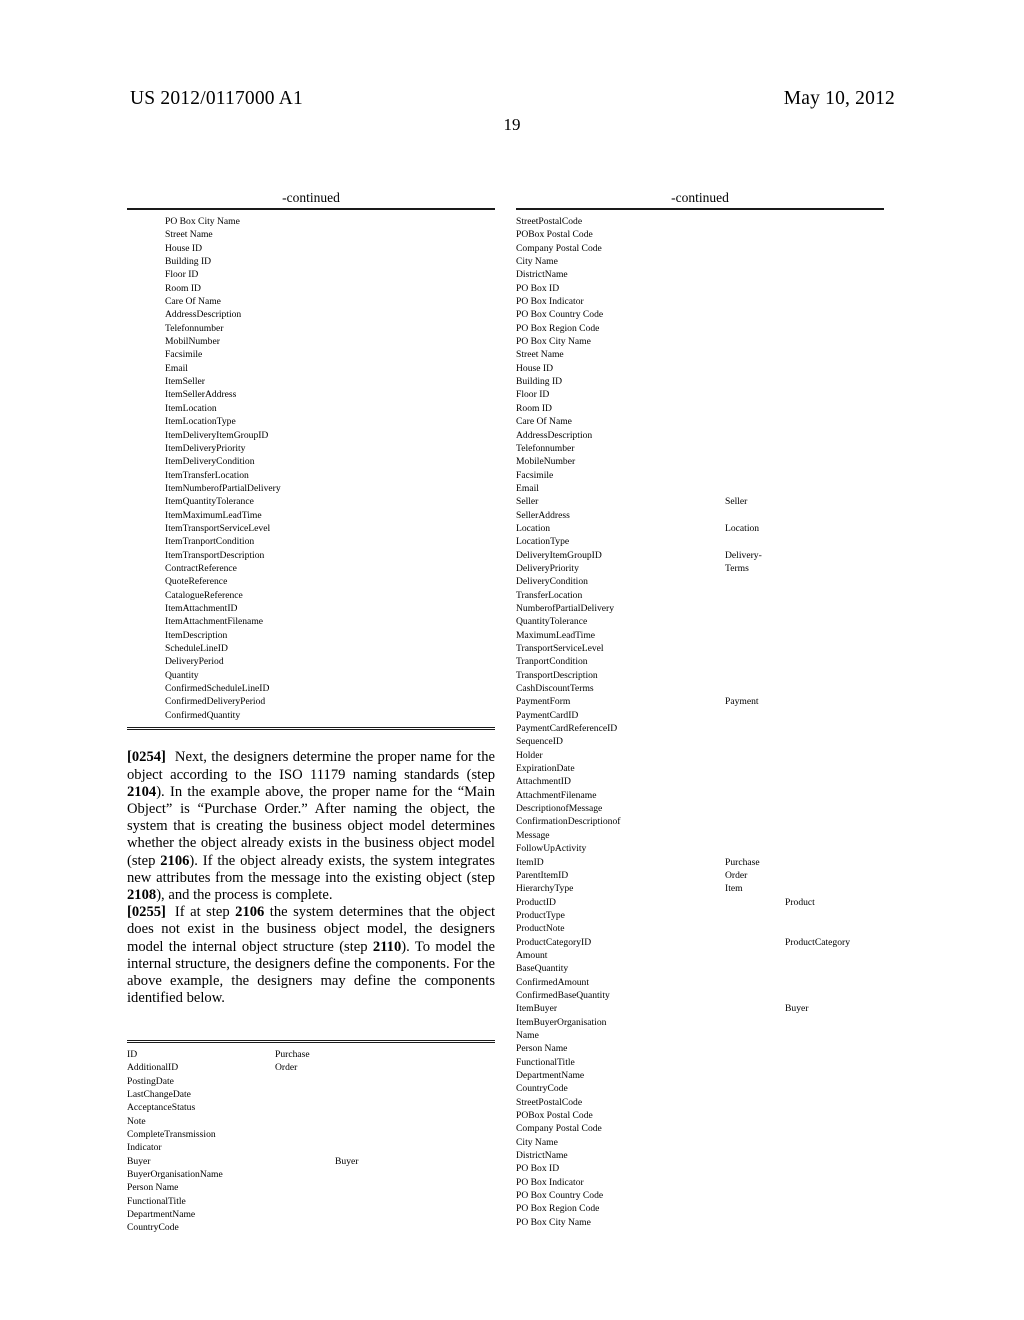 This screenshot has width=1024, height=1320. I want to click on table-row: ItemLocationType, so click(330, 421).